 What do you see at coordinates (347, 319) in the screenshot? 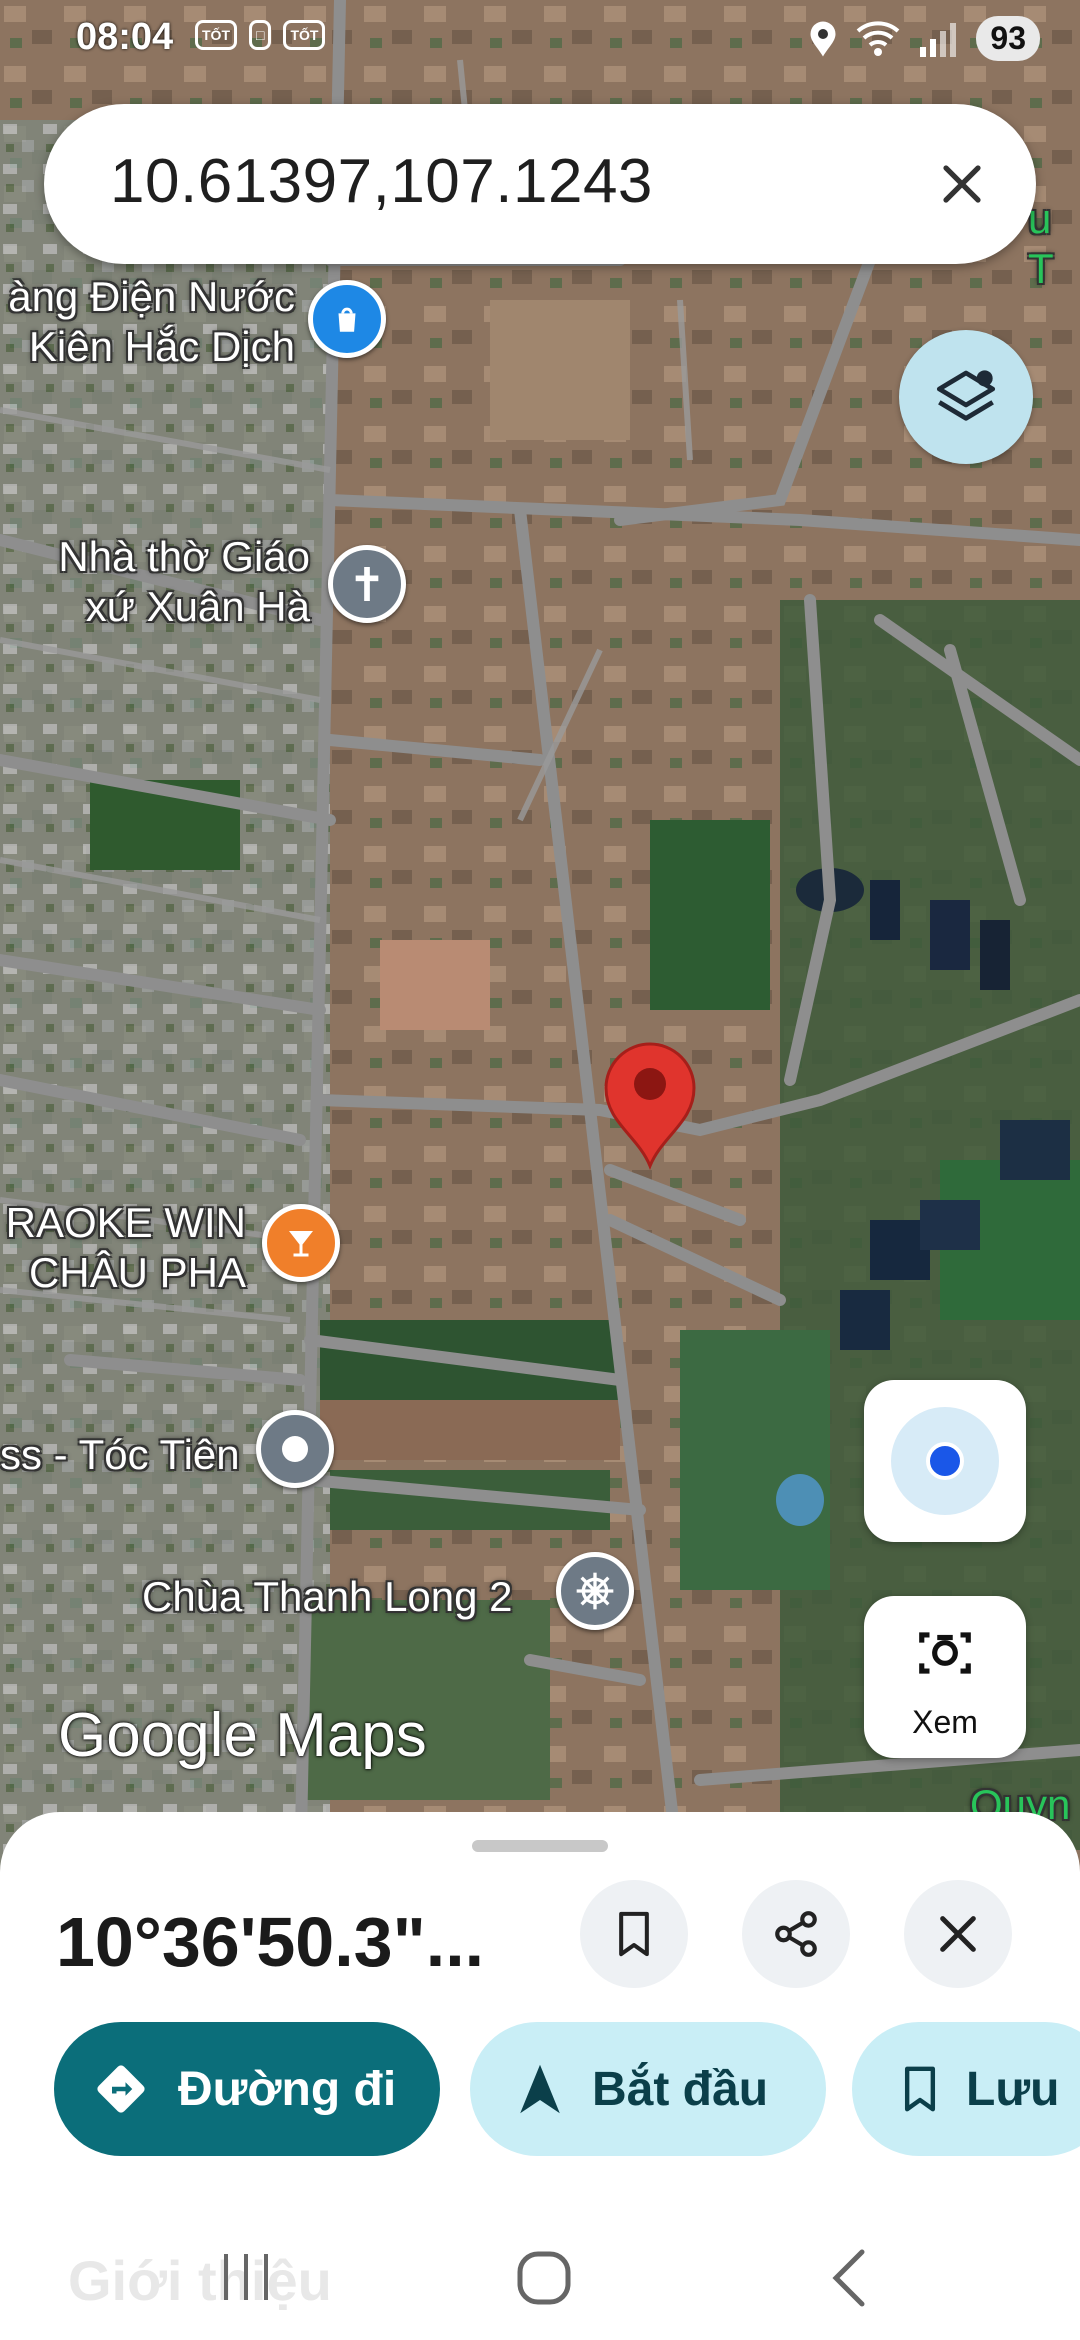
I see `shopping-bag-poi-icon` at bounding box center [347, 319].